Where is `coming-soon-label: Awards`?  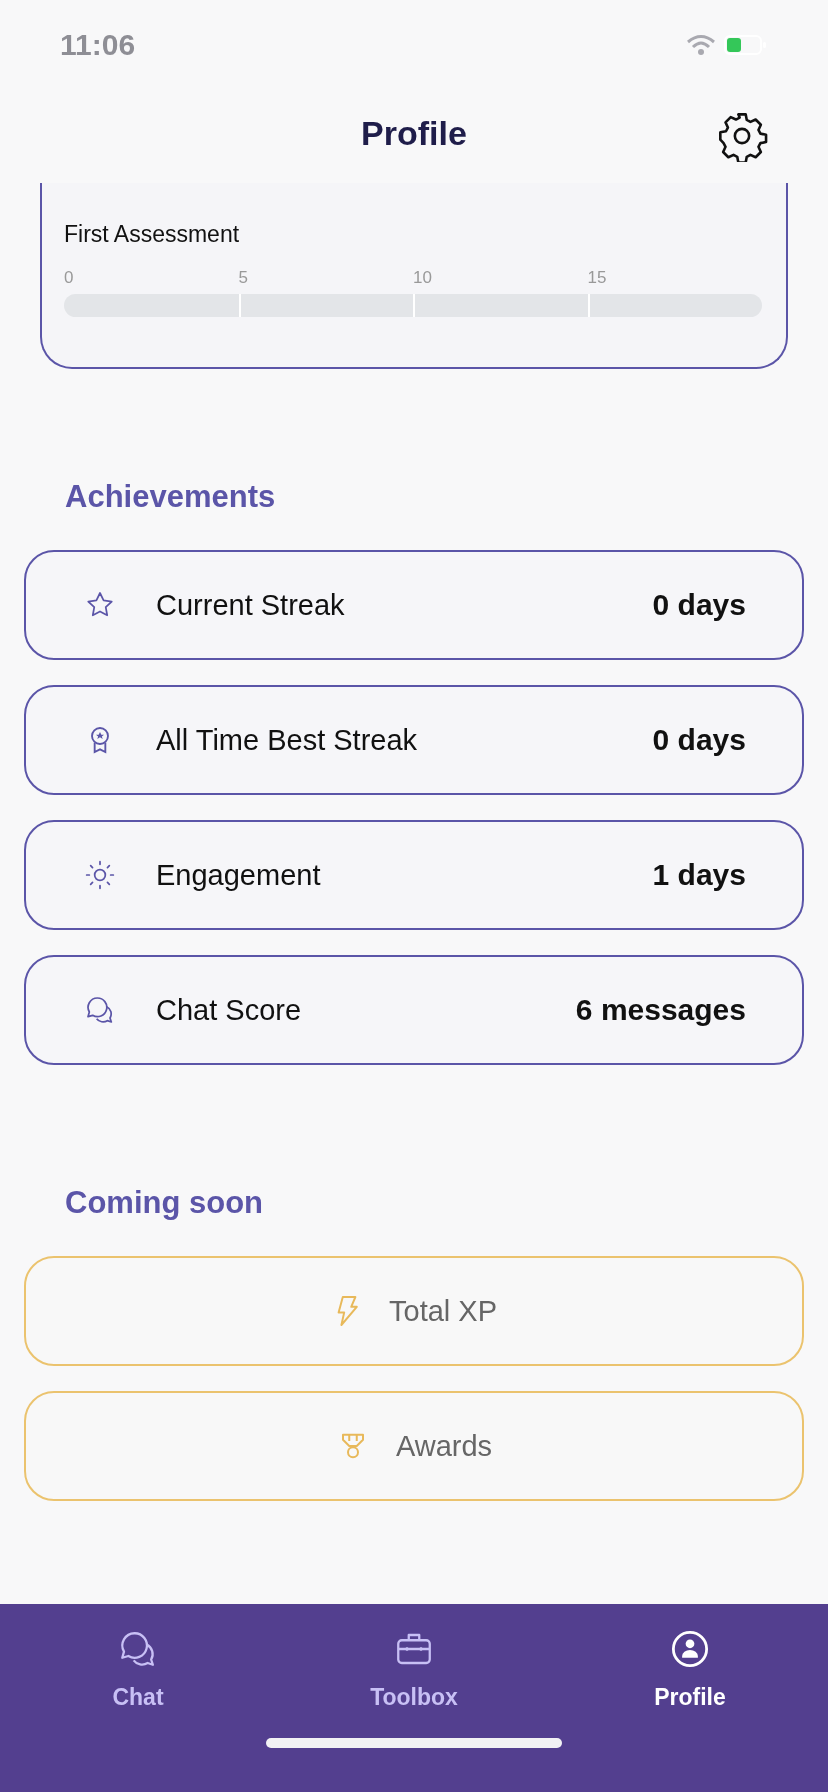 coming-soon-label: Awards is located at coordinates (444, 1446).